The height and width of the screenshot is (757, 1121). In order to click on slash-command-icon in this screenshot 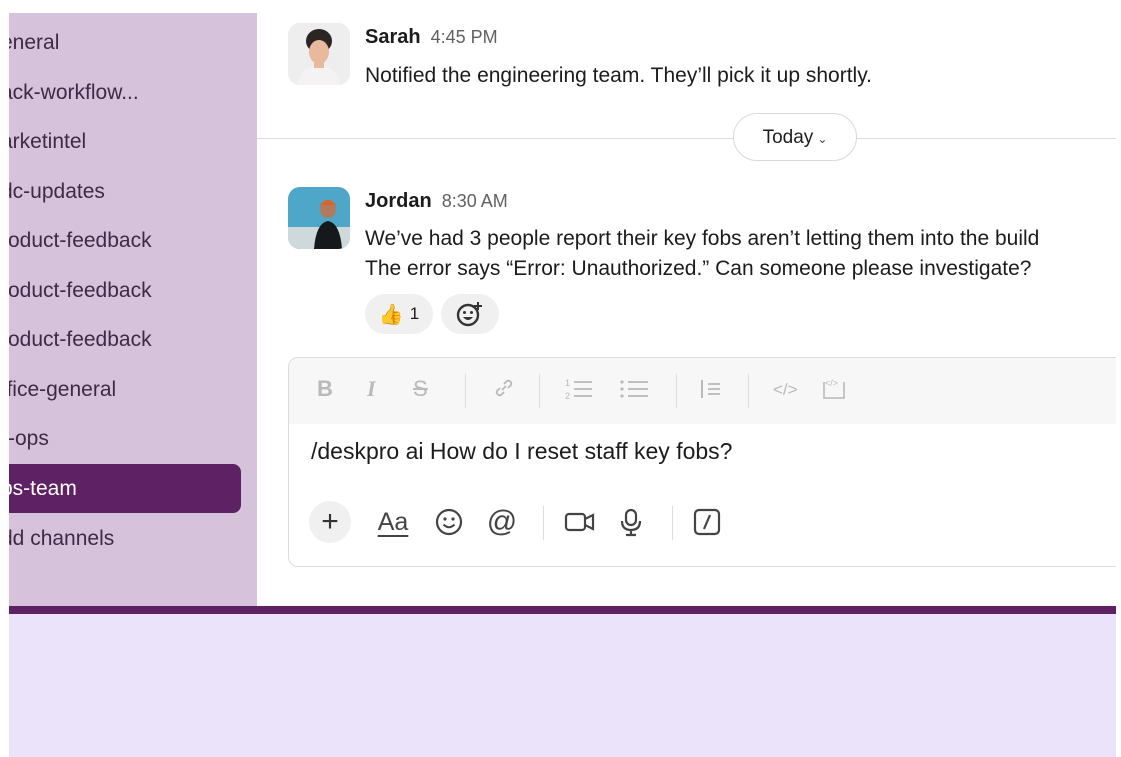, I will do `click(707, 522)`.